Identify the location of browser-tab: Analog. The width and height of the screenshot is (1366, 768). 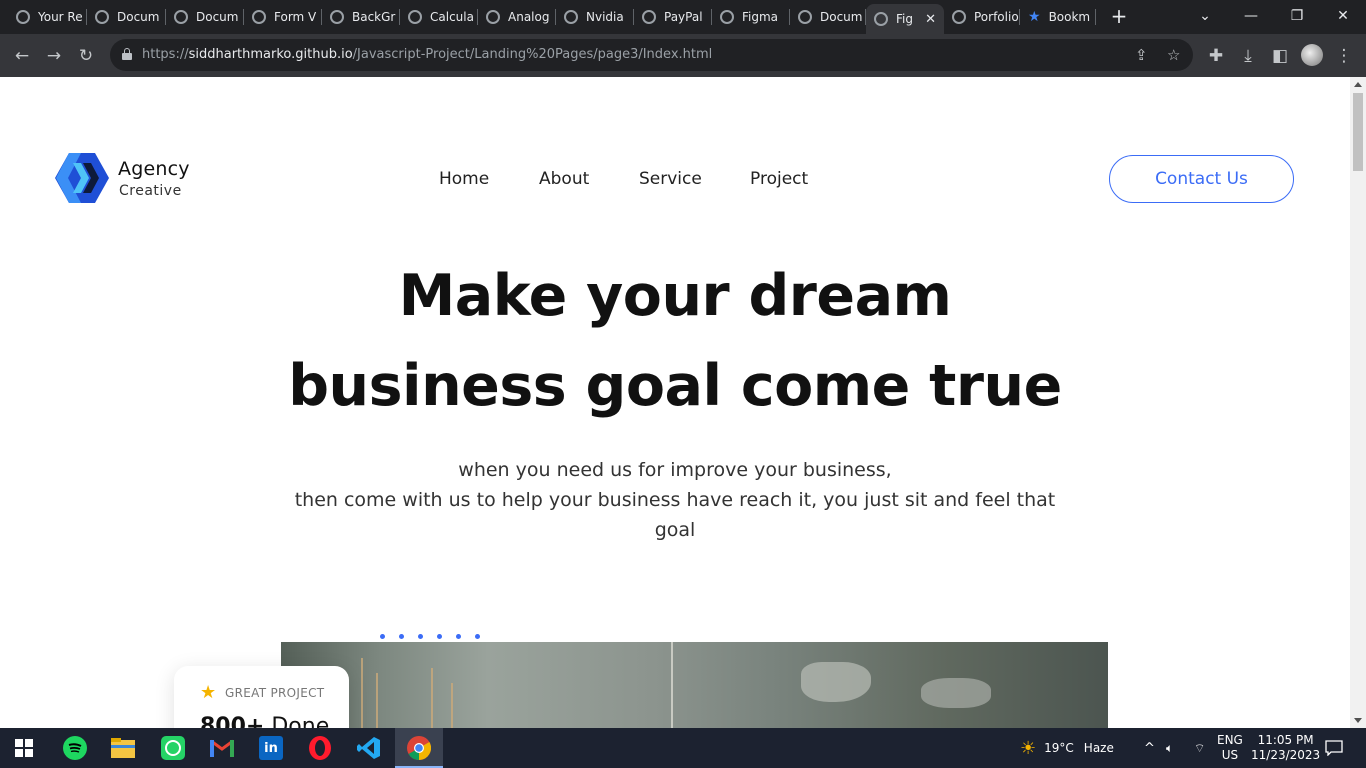
(517, 17).